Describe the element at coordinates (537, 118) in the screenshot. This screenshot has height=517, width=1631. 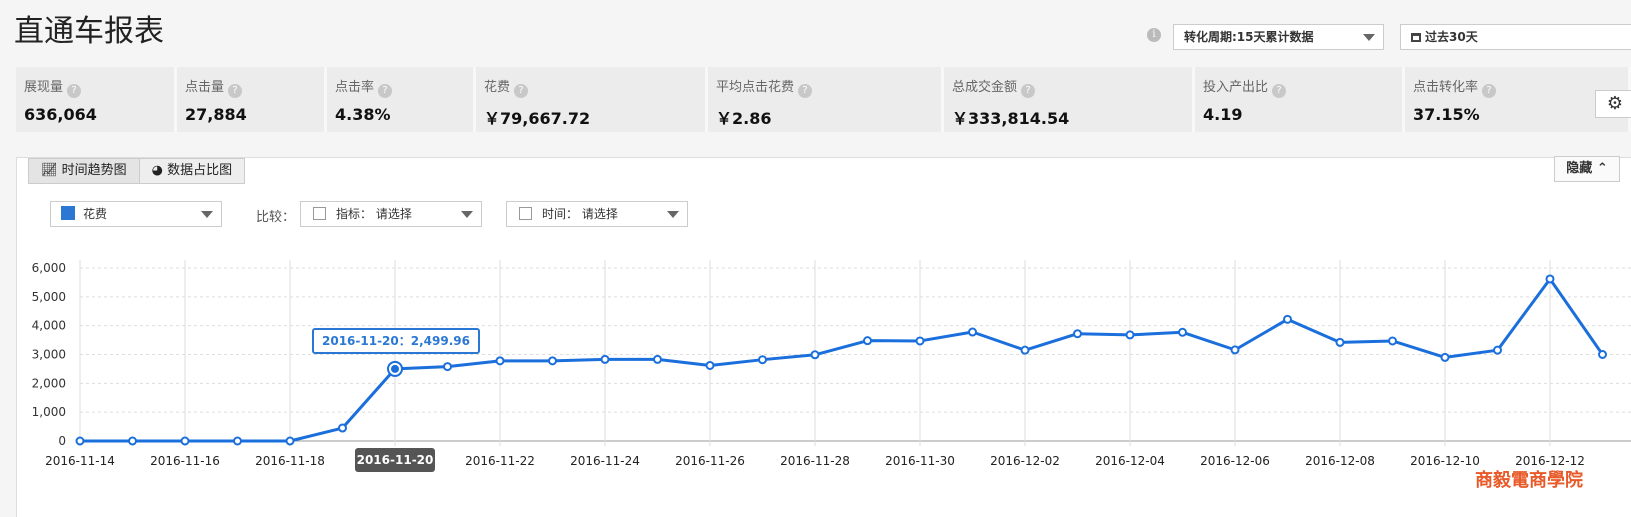
I see `metric-value: ￥79,667.72` at that location.